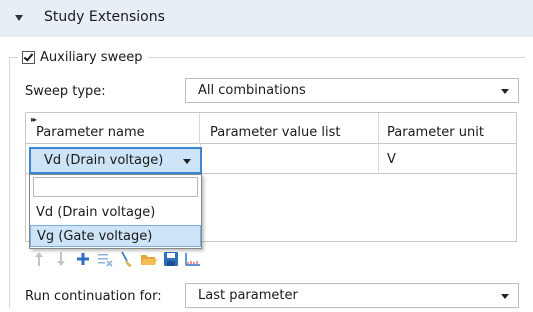  I want to click on load-from-file-icon, so click(149, 259).